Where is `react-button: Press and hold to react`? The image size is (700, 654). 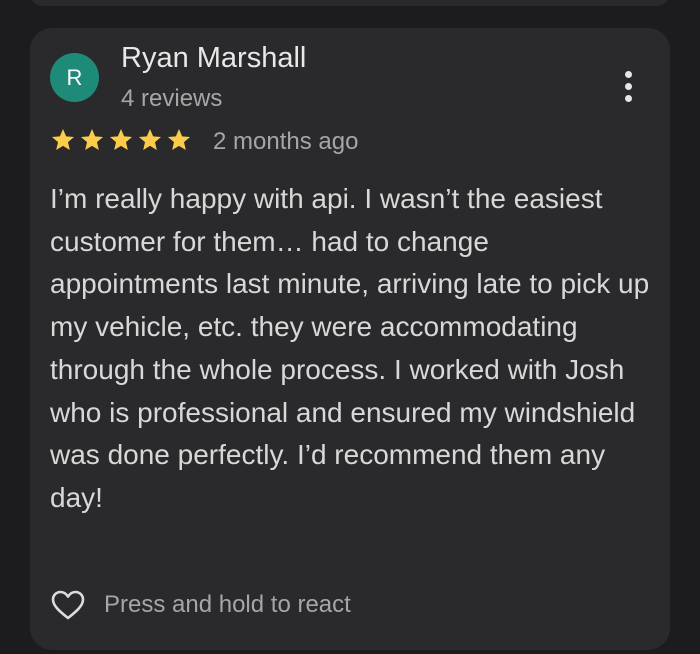 react-button: Press and hold to react is located at coordinates (200, 605).